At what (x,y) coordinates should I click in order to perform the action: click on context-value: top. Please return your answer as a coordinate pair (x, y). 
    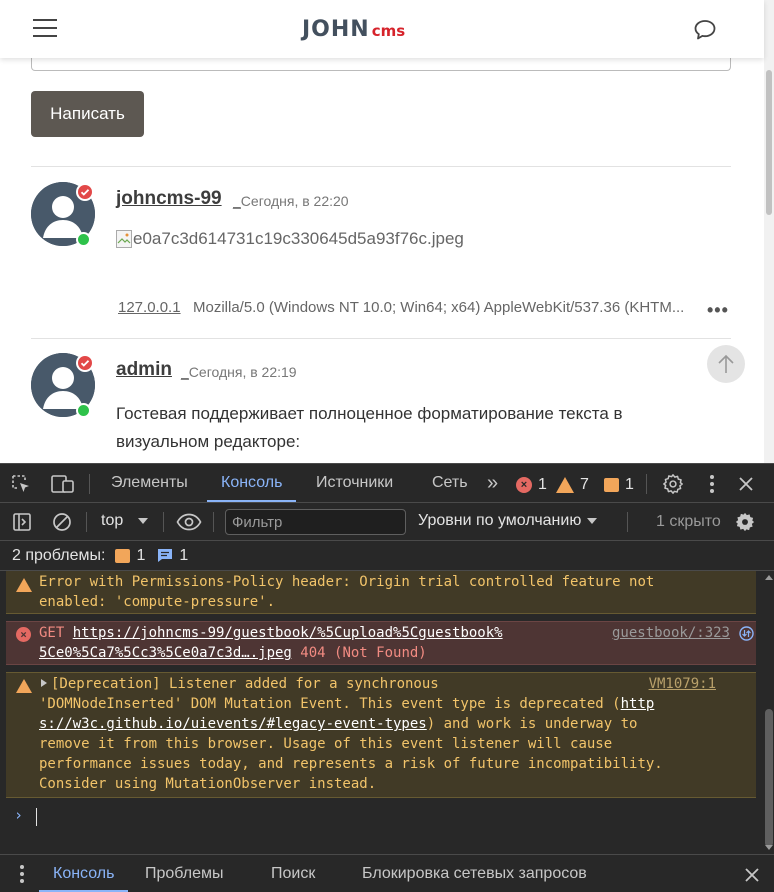
    Looking at the image, I should click on (112, 520).